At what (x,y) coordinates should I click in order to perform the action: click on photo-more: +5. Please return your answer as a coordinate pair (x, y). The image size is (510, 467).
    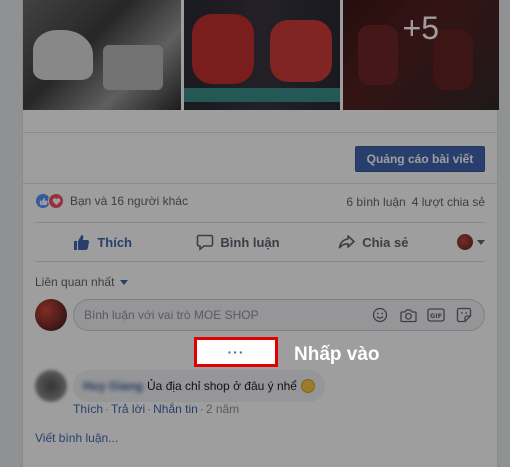
    Looking at the image, I should click on (421, 55).